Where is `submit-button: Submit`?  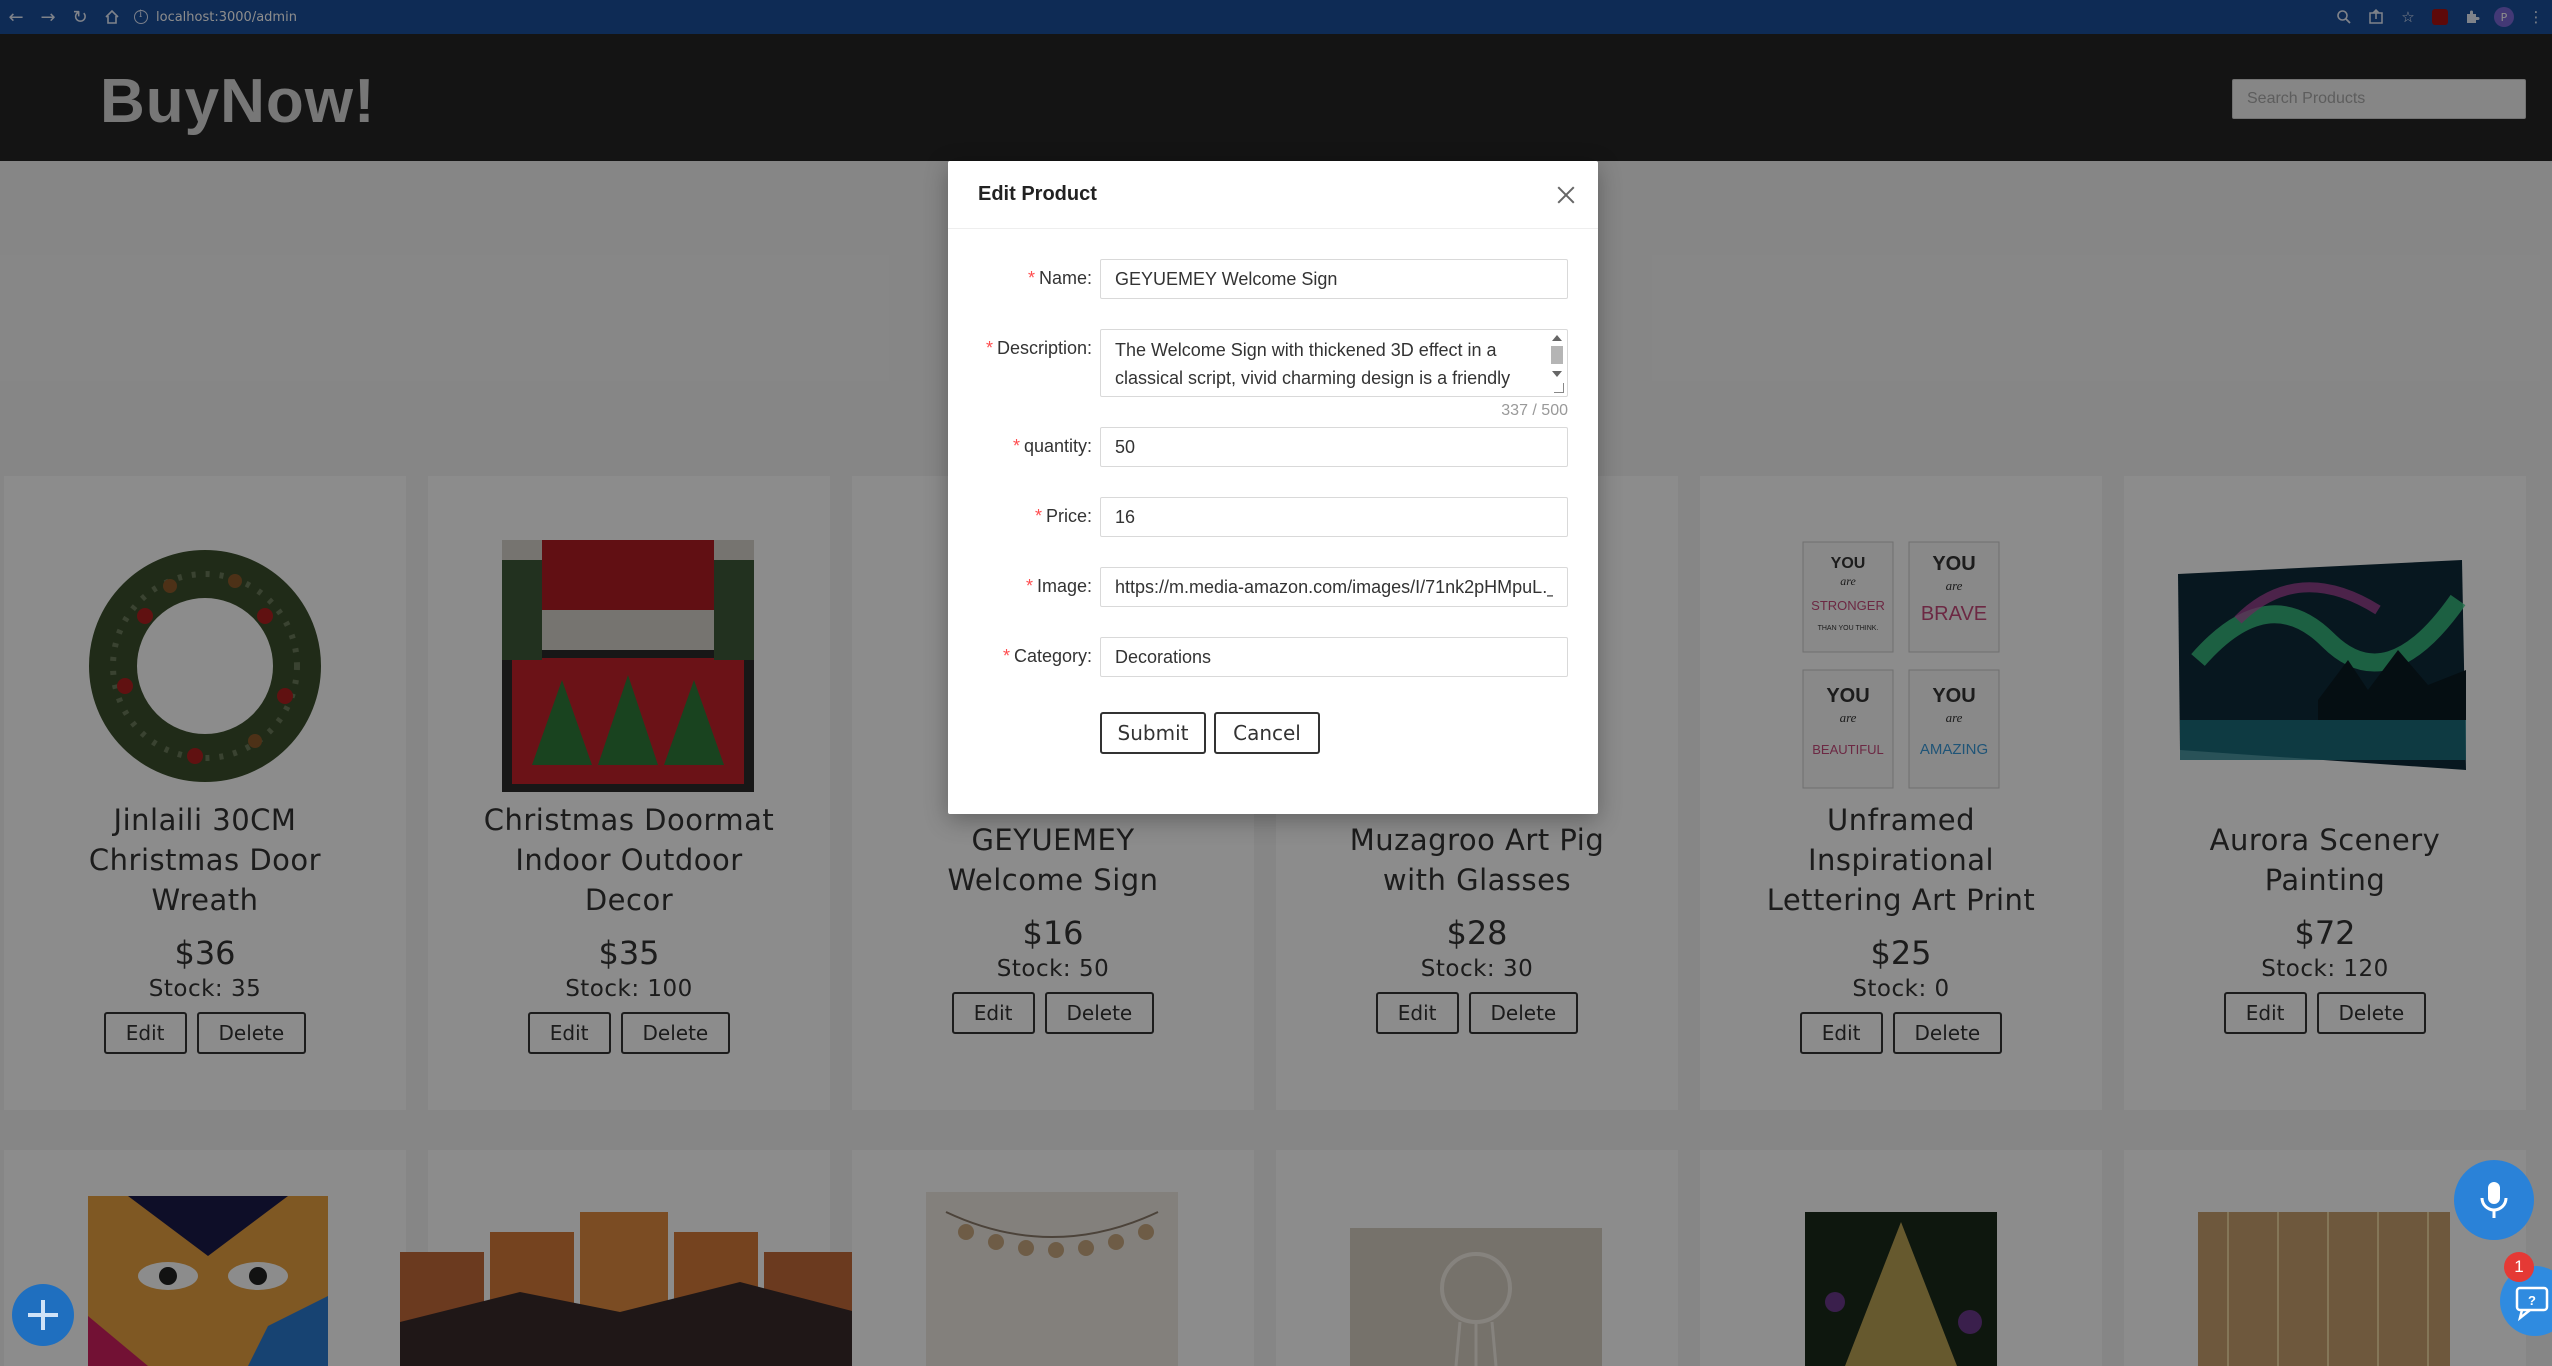 submit-button: Submit is located at coordinates (1153, 733).